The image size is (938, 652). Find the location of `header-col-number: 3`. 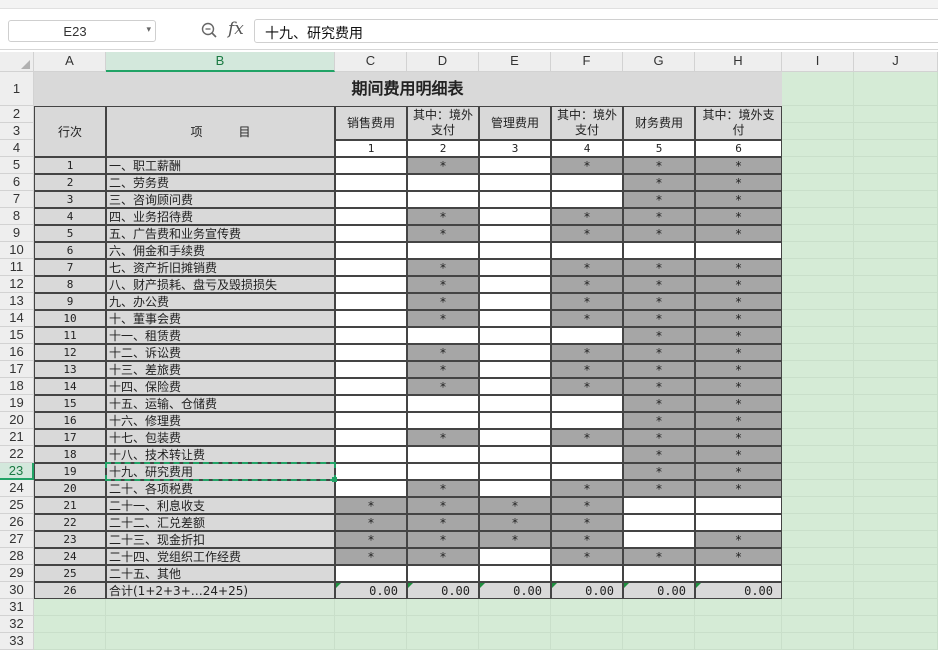

header-col-number: 3 is located at coordinates (515, 148).